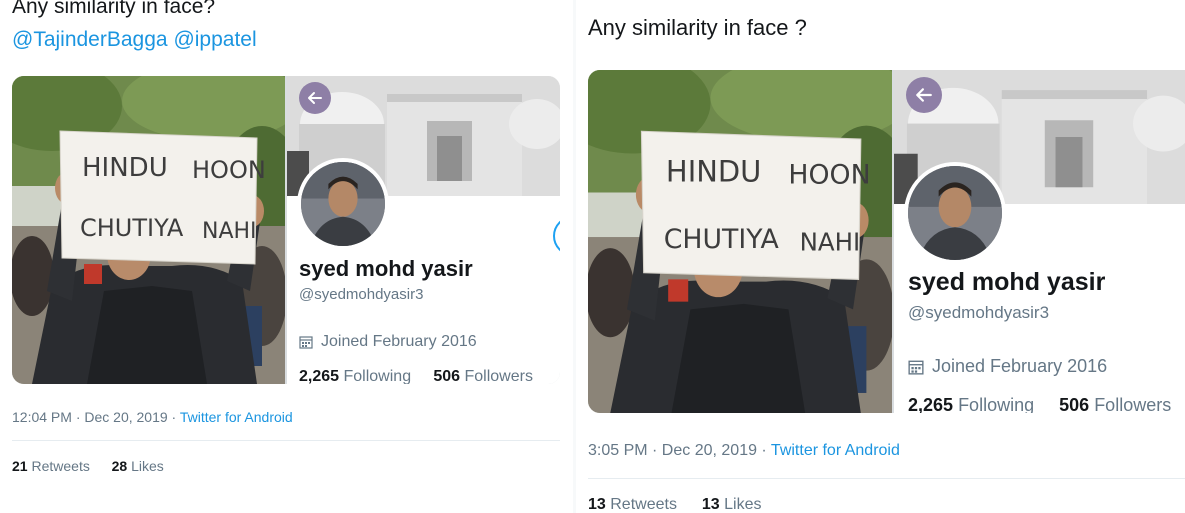 The image size is (1185, 513). What do you see at coordinates (214, 39) in the screenshot?
I see `mention-link: @ippatel` at bounding box center [214, 39].